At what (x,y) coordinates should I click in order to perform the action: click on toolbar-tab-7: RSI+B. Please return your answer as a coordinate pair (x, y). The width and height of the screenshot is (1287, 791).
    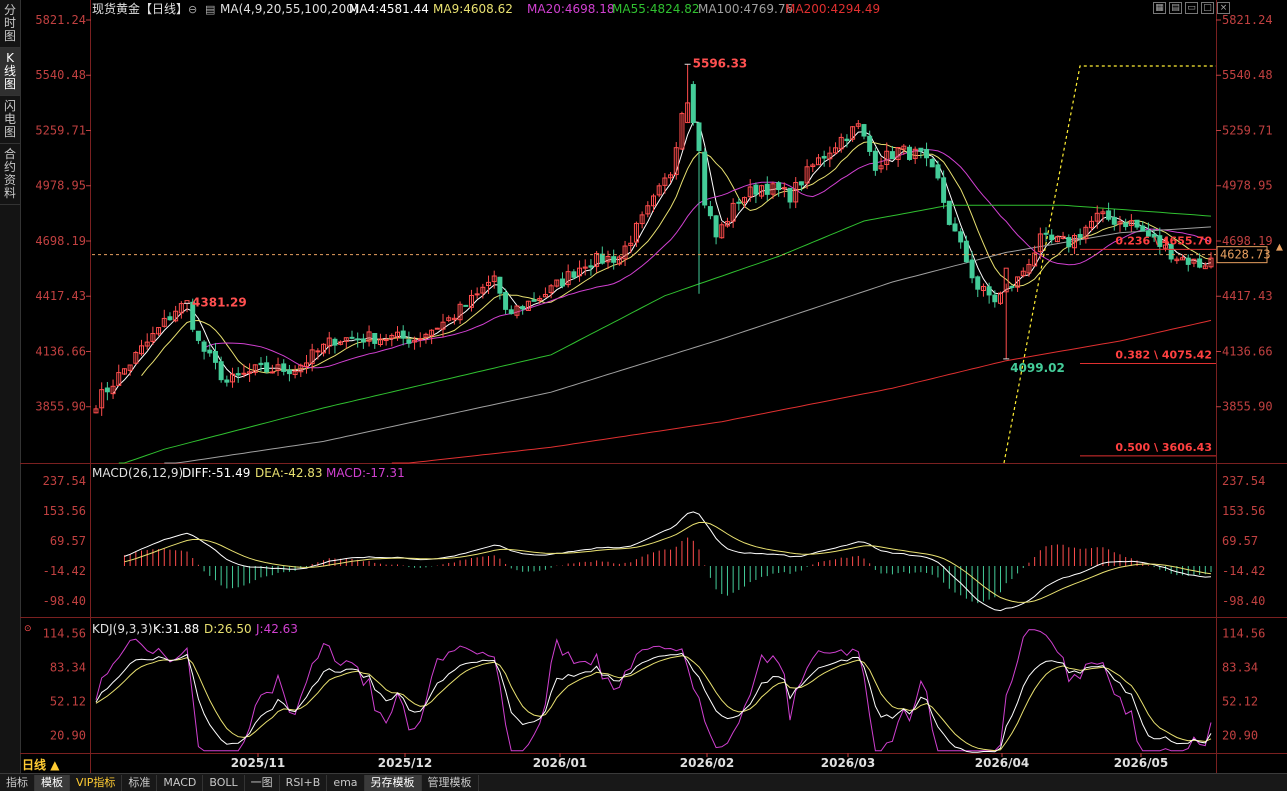
    Looking at the image, I should click on (304, 782).